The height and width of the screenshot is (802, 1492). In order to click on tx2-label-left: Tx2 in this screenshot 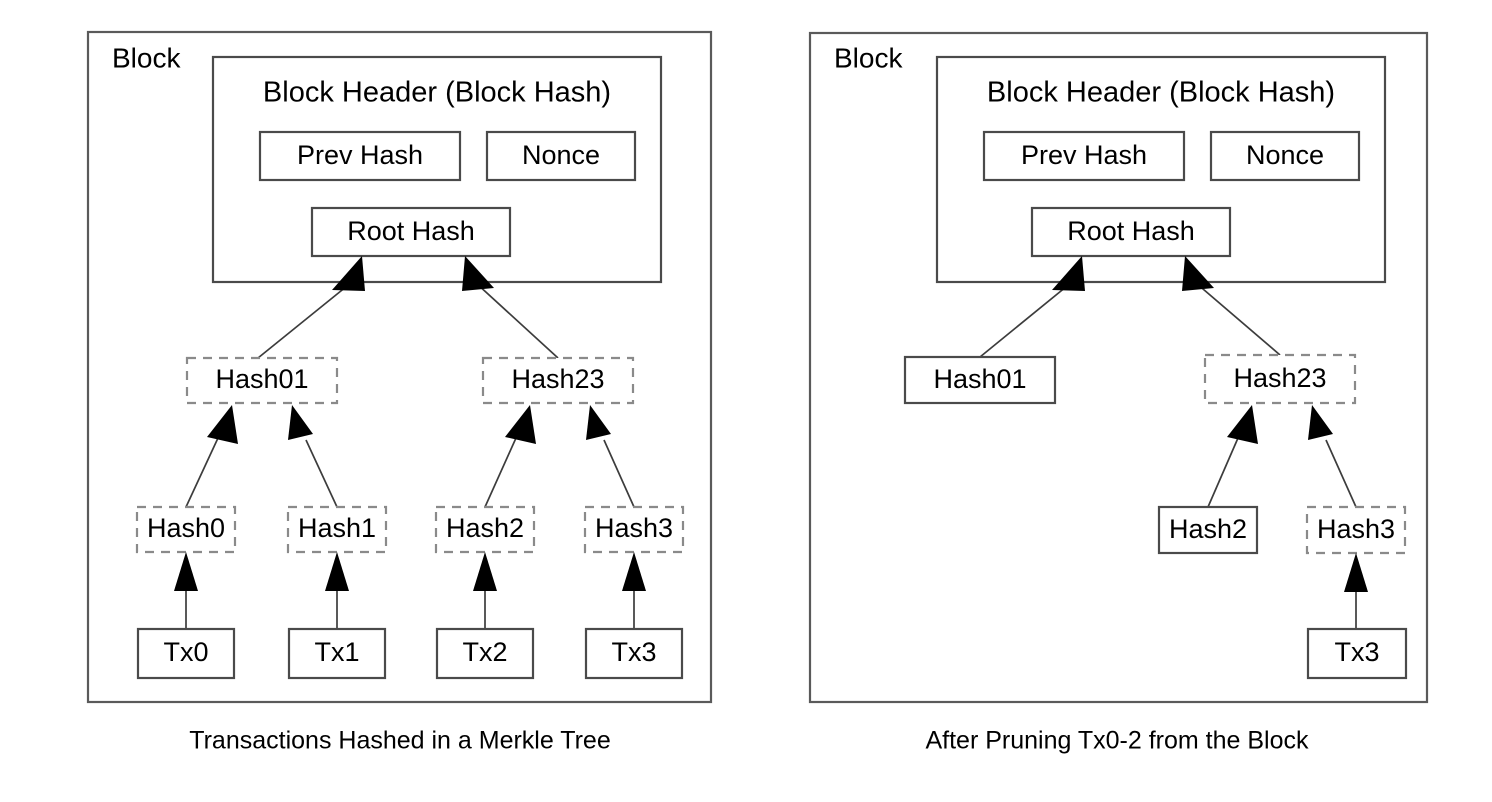, I will do `click(484, 652)`.